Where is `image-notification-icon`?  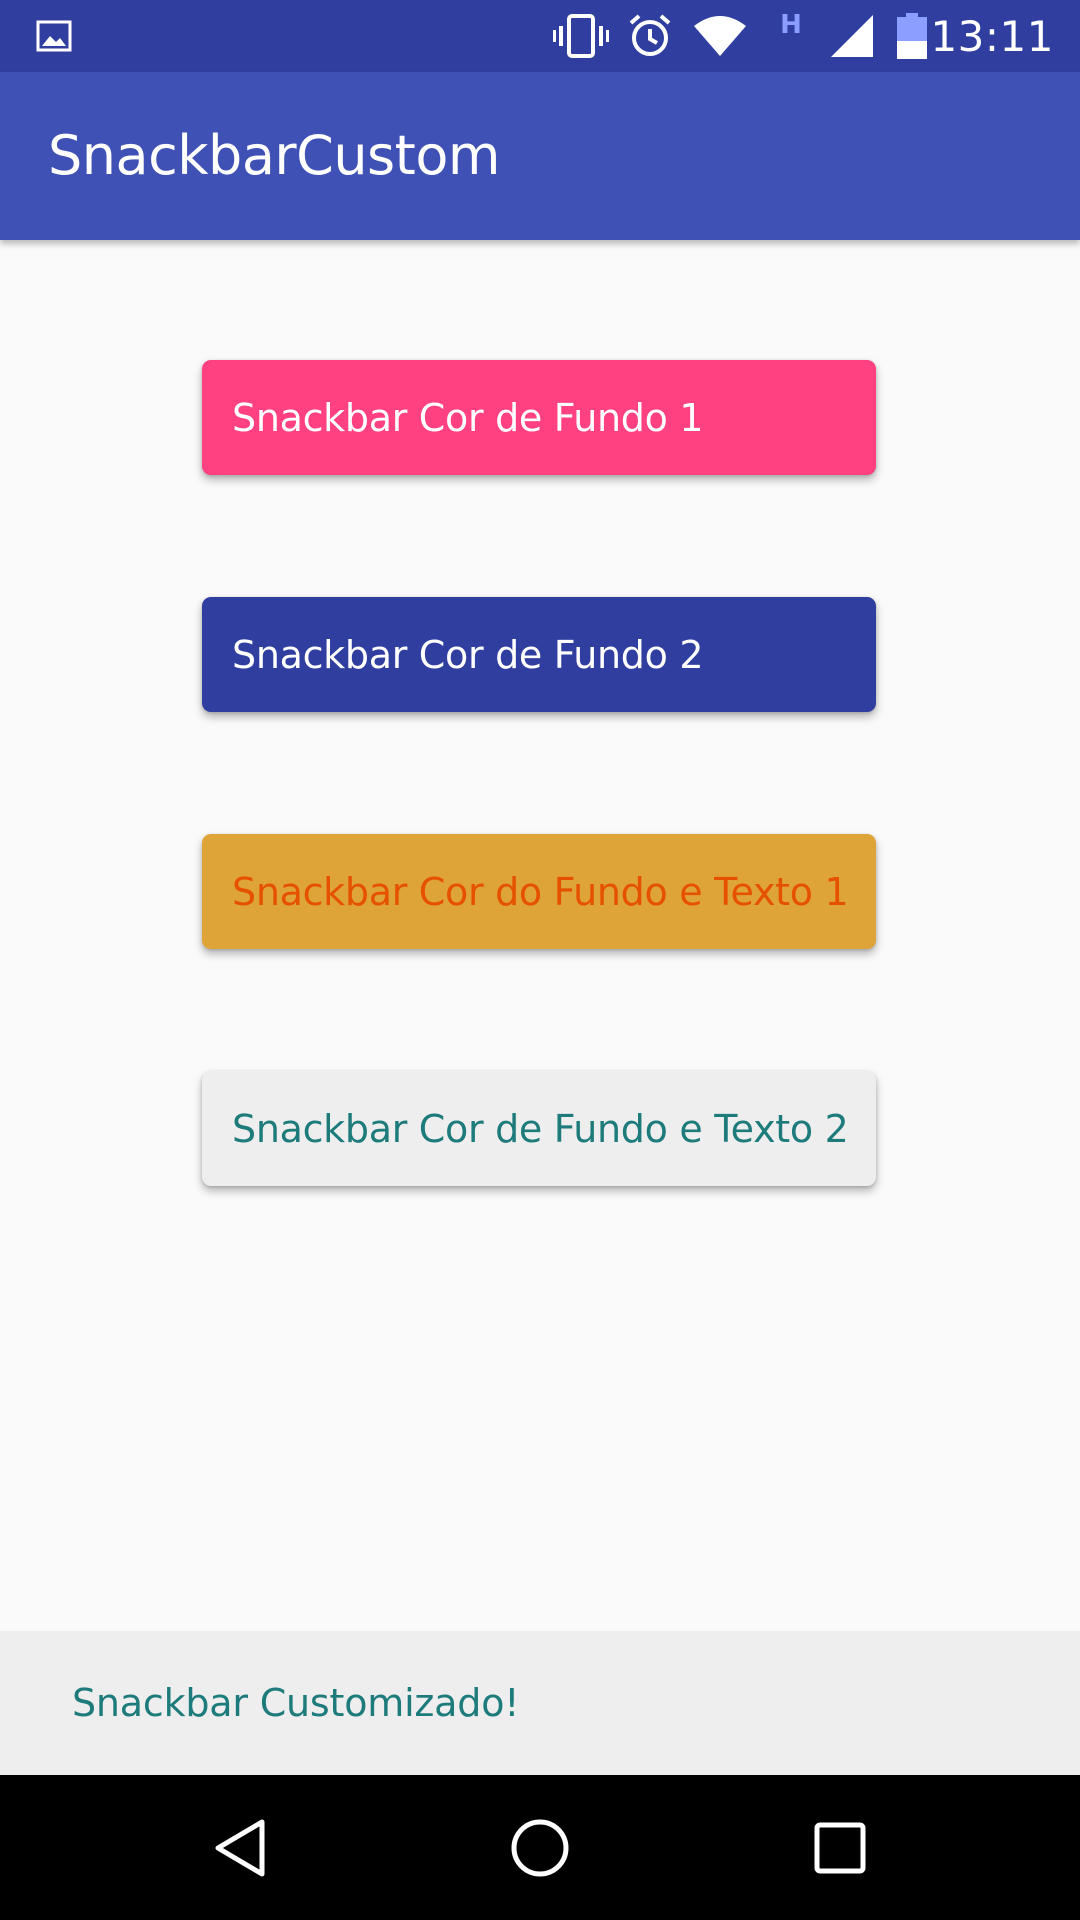 image-notification-icon is located at coordinates (54, 36).